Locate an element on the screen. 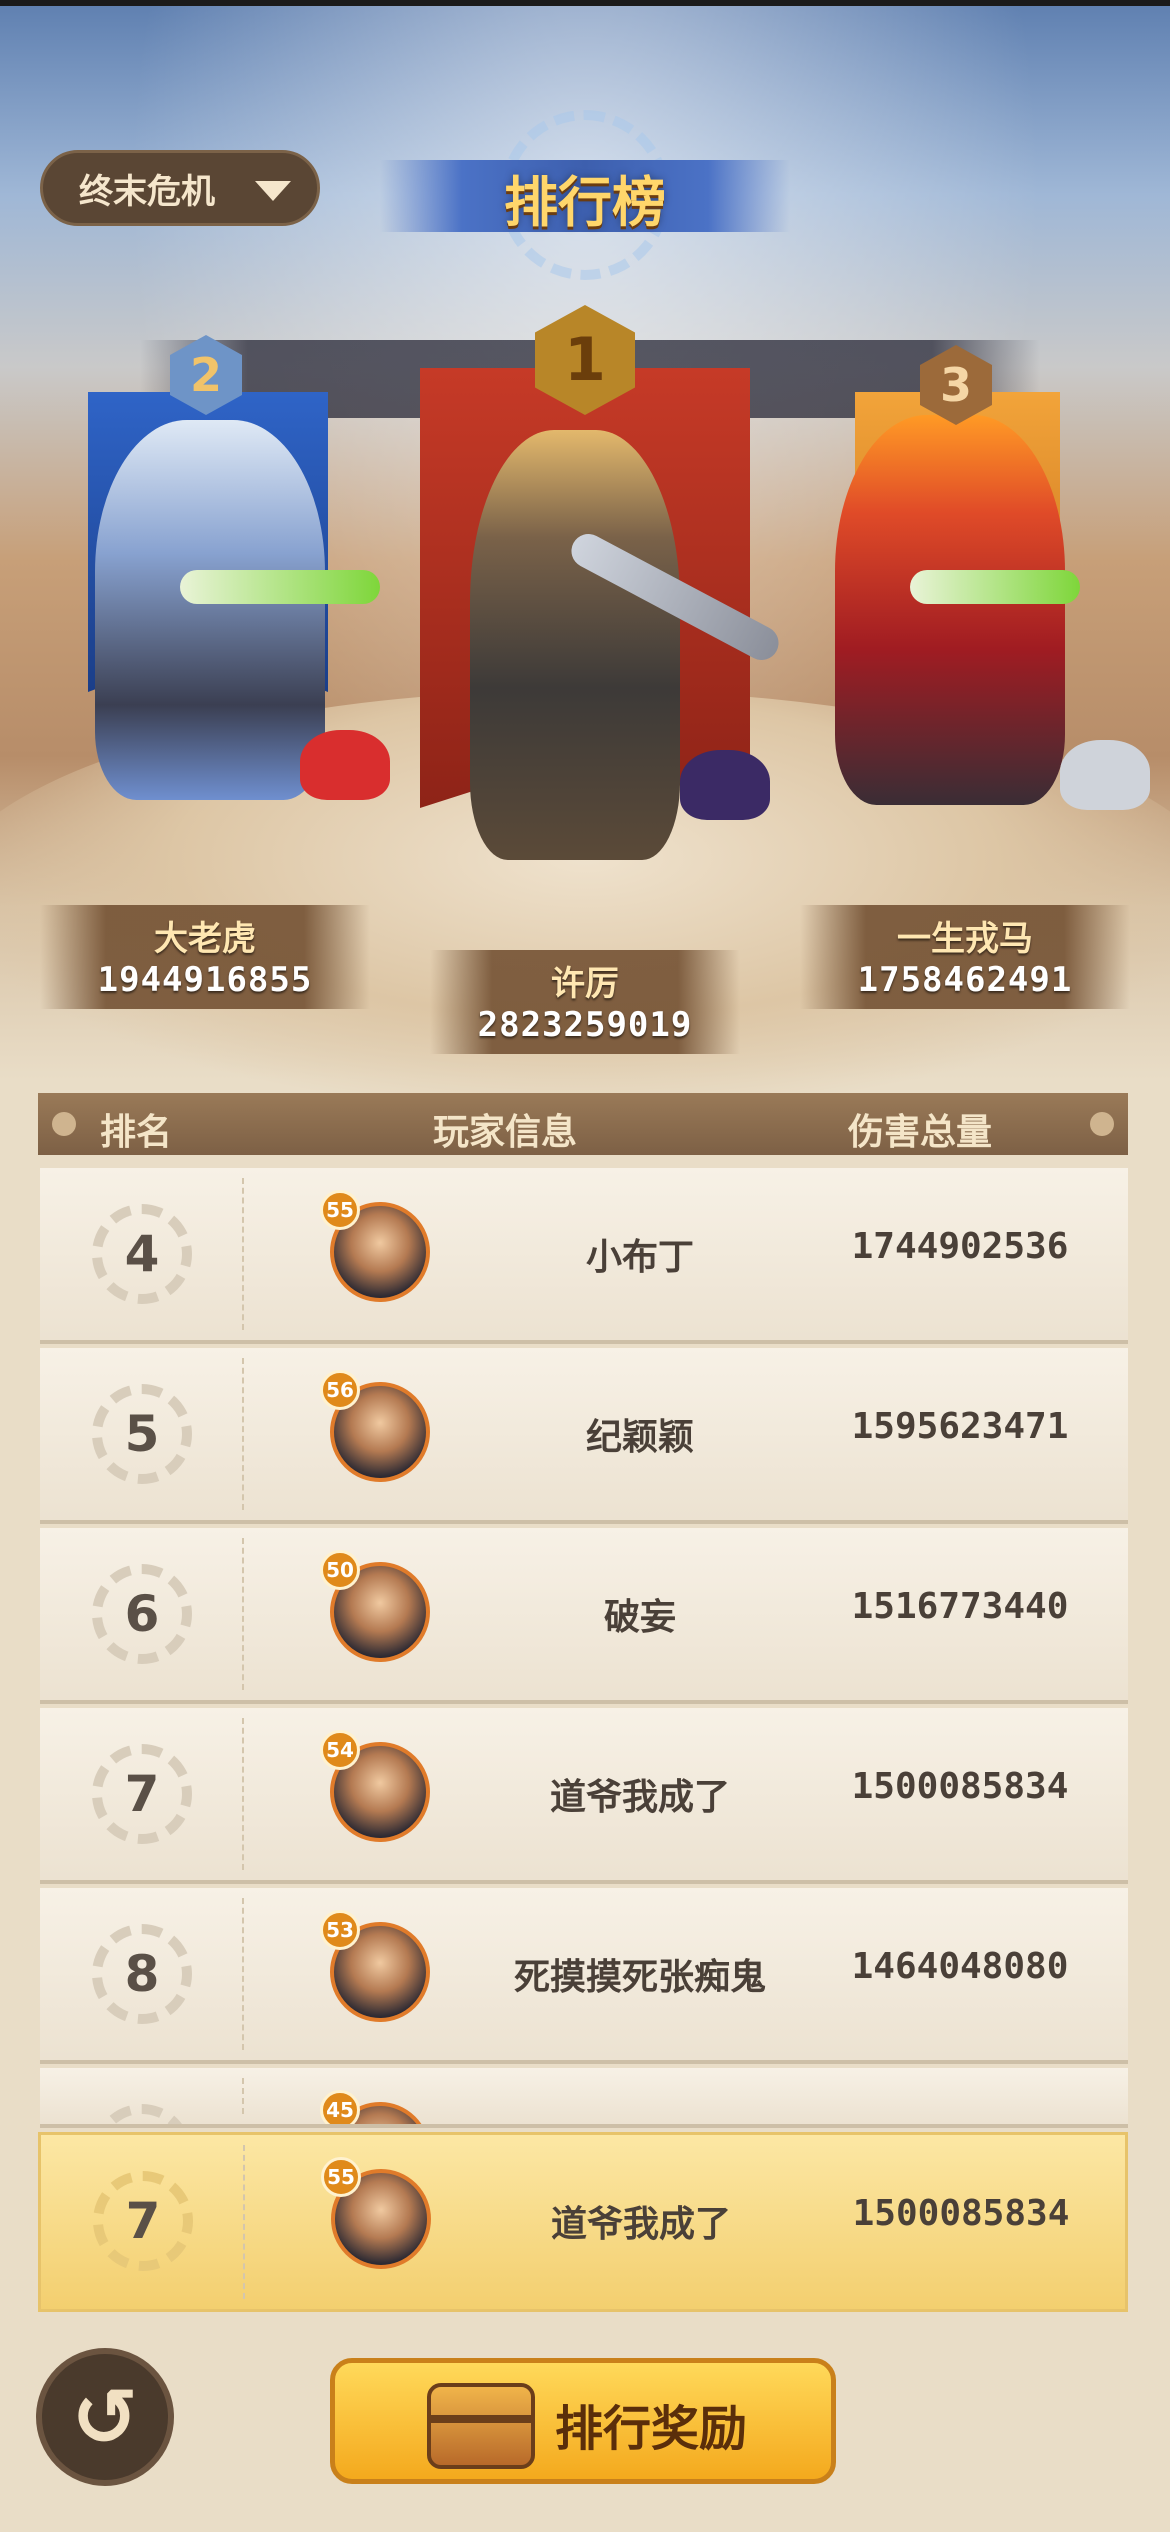  table-row: 8 53 死摸摸死张痴鬼 1464048080 is located at coordinates (584, 1976).